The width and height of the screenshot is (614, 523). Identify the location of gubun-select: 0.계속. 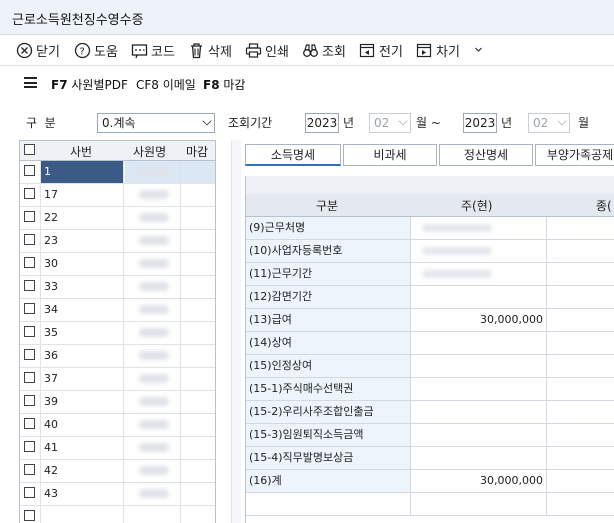
(156, 123).